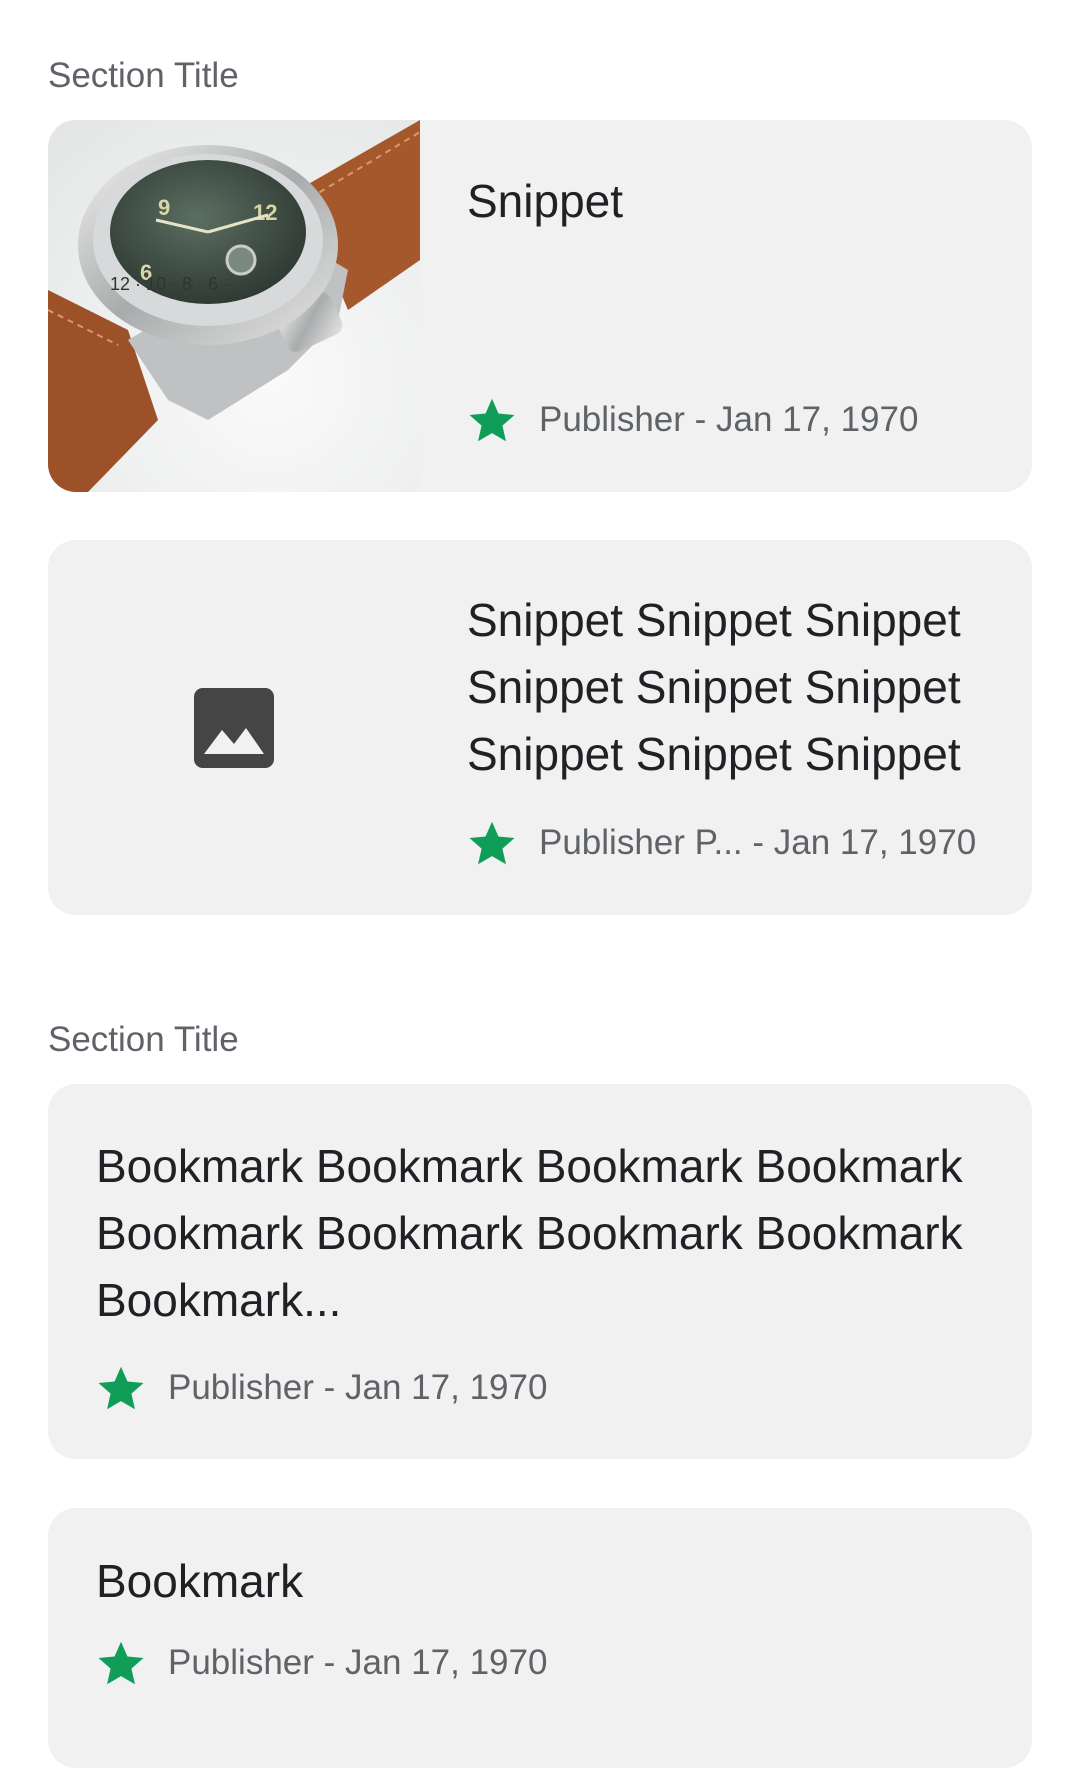  I want to click on bookmark-card: Bookmark Publisher - Jan 17, 1970, so click(540, 1638).